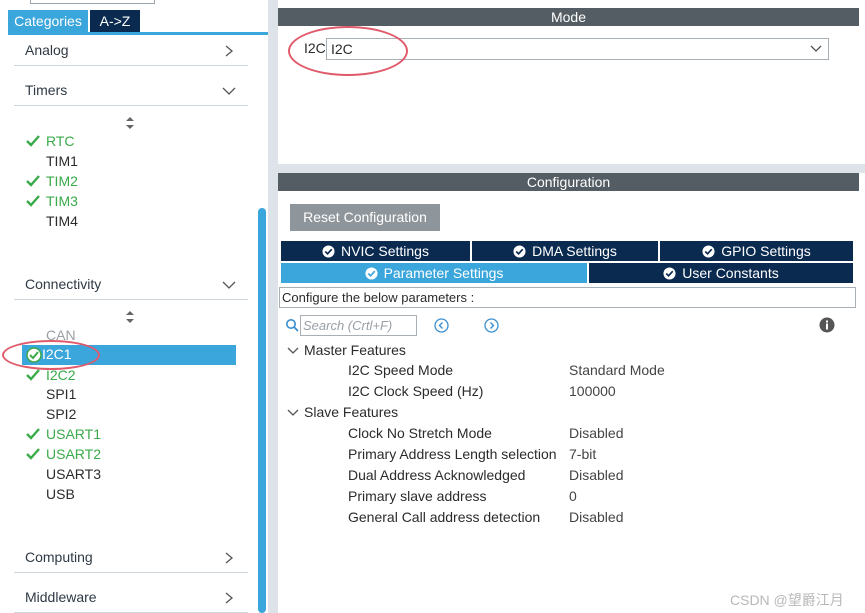 The image size is (865, 613). Describe the element at coordinates (61, 414) in the screenshot. I see `peripheral-name: SPI2` at that location.